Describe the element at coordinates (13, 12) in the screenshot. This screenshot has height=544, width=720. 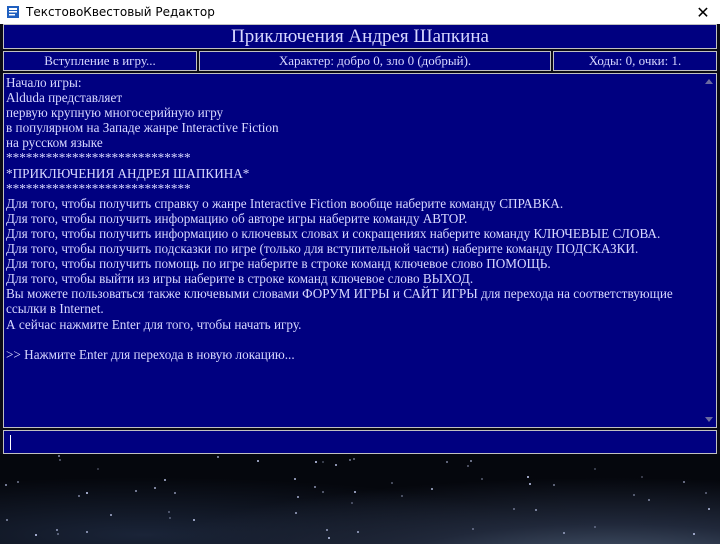
I see `app-icon` at that location.